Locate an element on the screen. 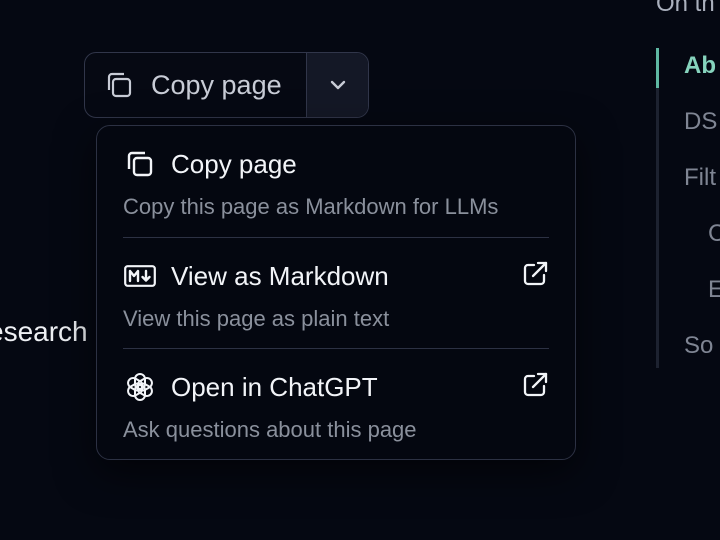 Image resolution: width=720 pixels, height=540 pixels. toc-rail is located at coordinates (657, 208).